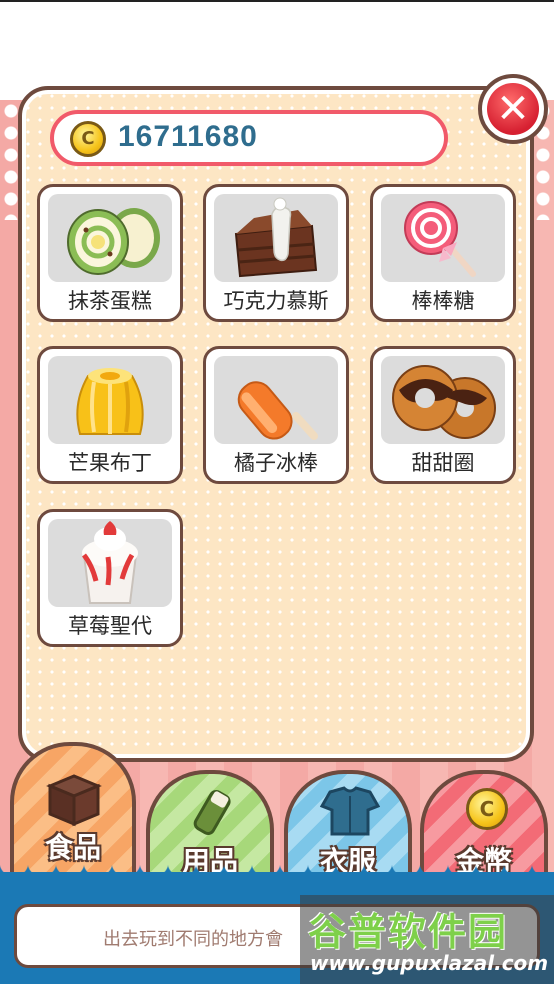  Describe the element at coordinates (193, 939) in the screenshot. I see `message-text: 出去玩到不同的地方會` at that location.